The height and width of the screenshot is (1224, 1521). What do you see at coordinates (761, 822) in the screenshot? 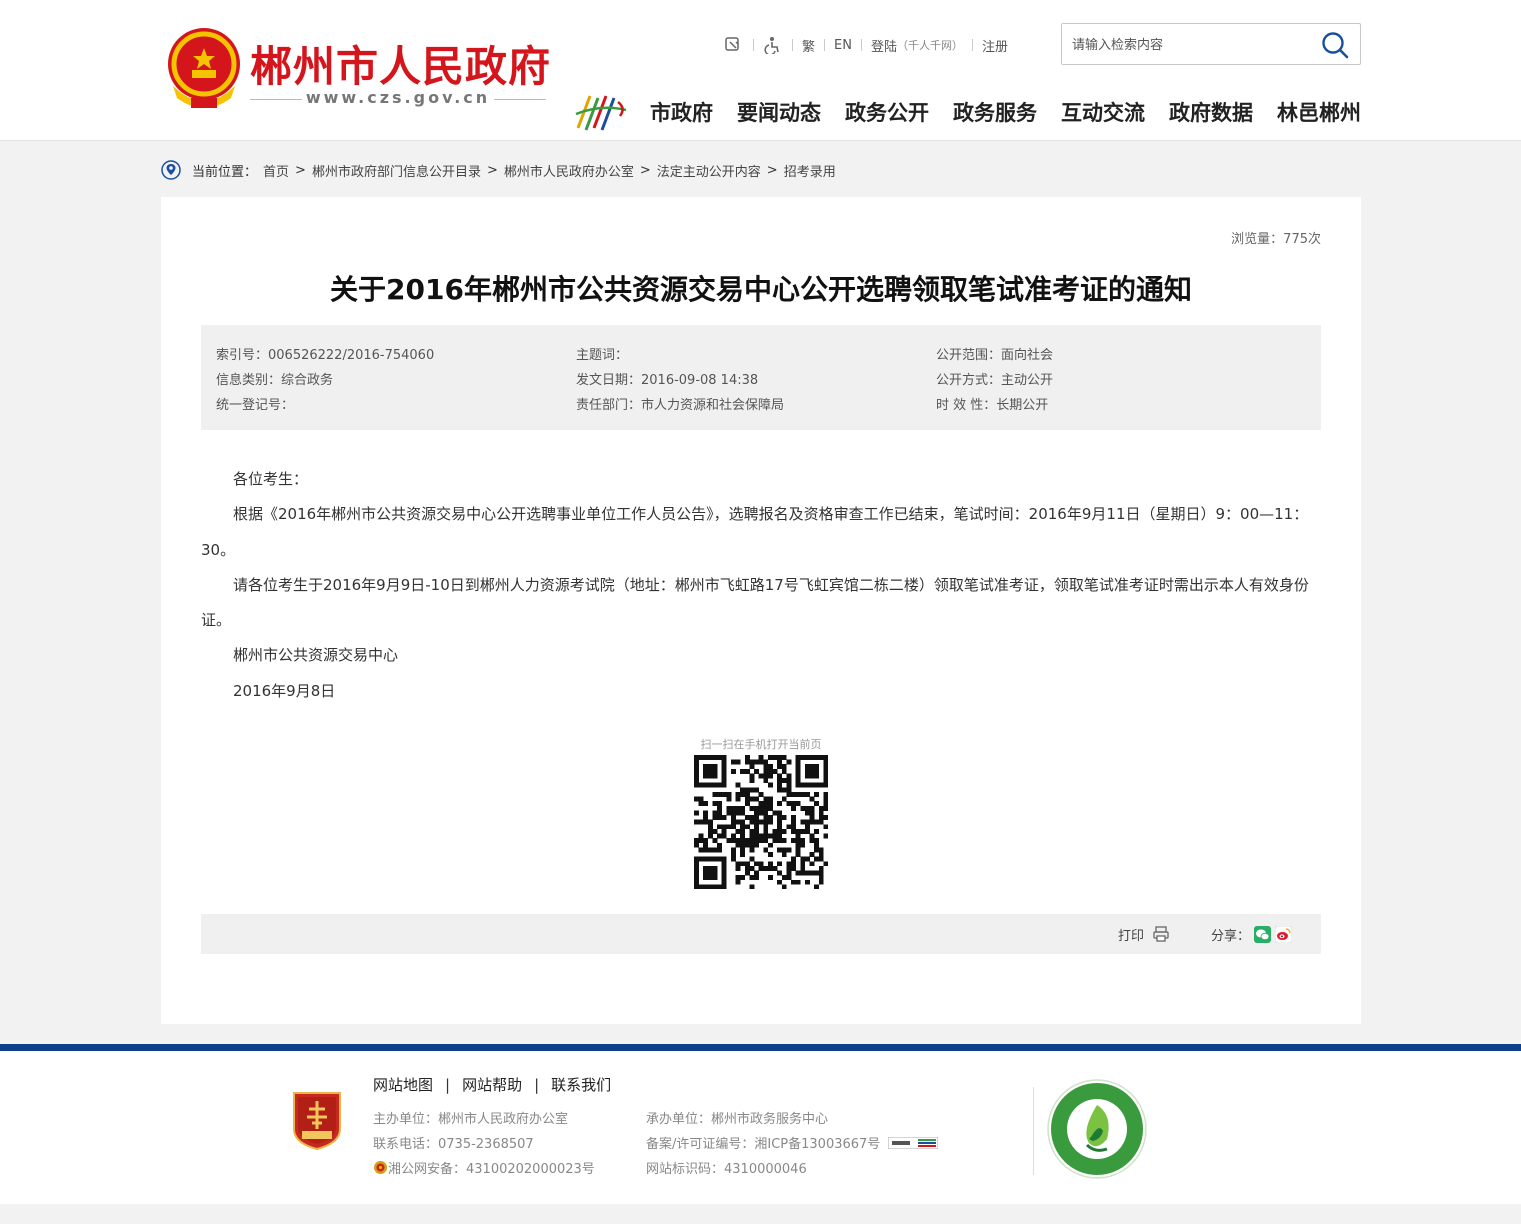
I see `qr-code` at bounding box center [761, 822].